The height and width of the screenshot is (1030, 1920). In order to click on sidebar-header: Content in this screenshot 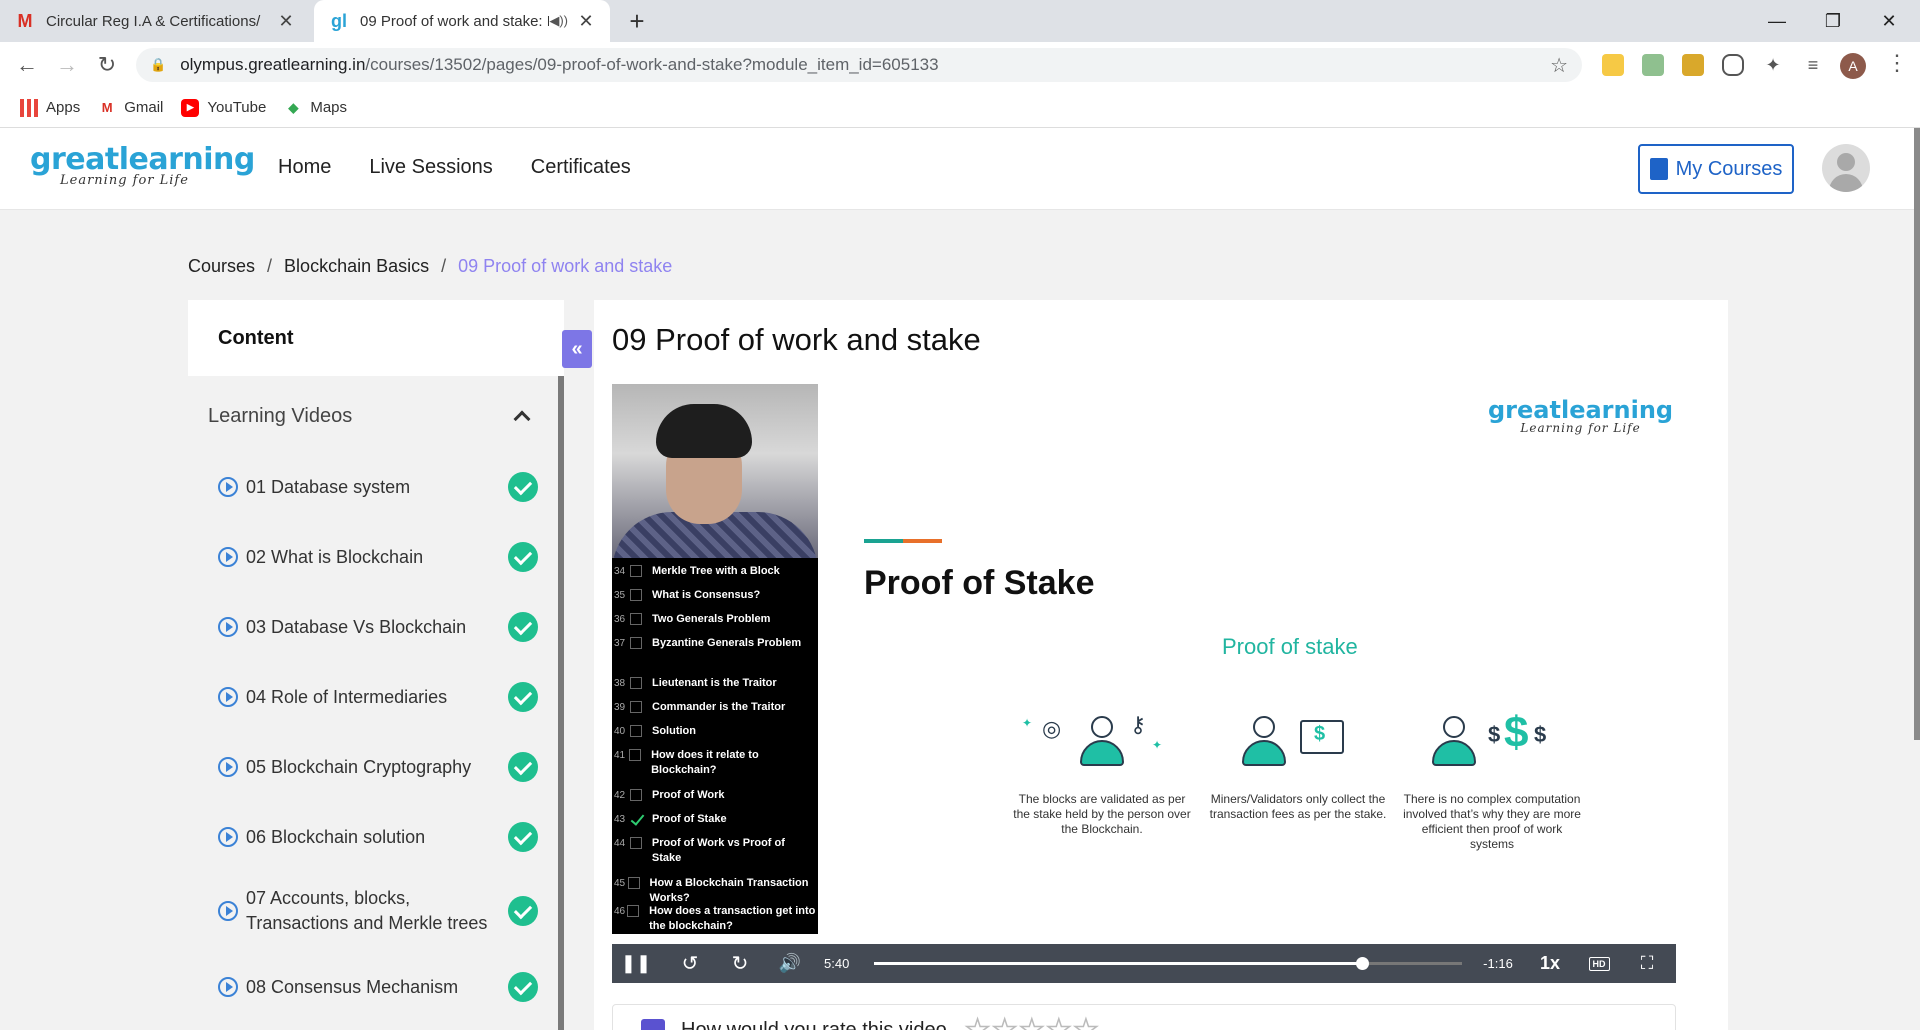, I will do `click(256, 338)`.